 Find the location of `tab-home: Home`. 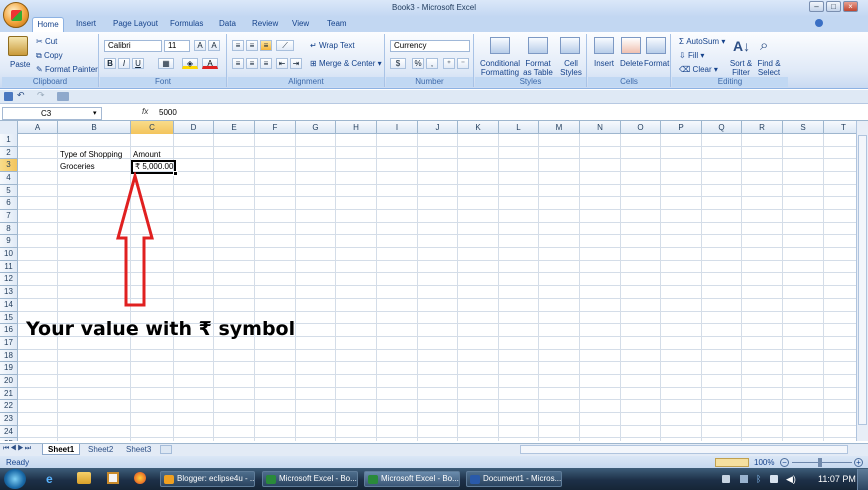

tab-home: Home is located at coordinates (48, 24).